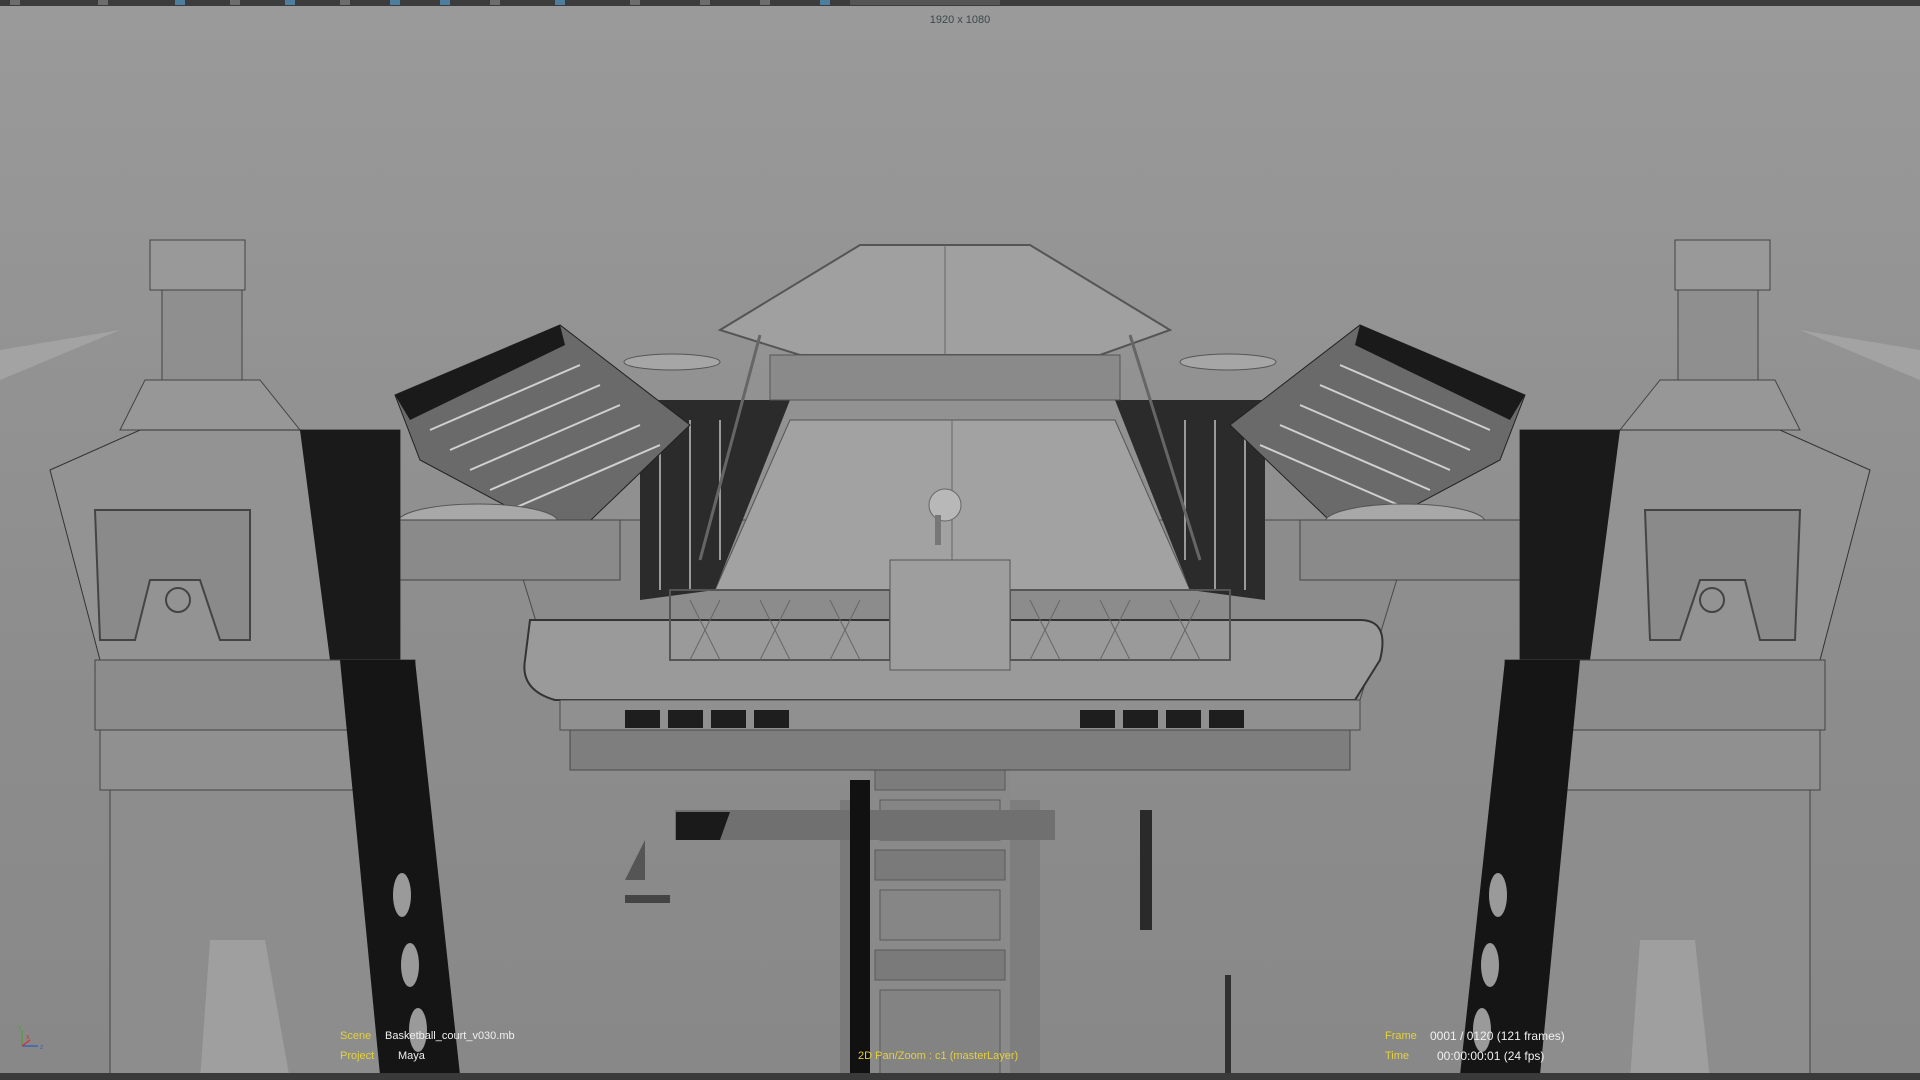 The width and height of the screenshot is (1920, 1080). What do you see at coordinates (1491, 1056) in the screenshot?
I see `hud-time-value: 00:00:00:01 (24 fps)` at bounding box center [1491, 1056].